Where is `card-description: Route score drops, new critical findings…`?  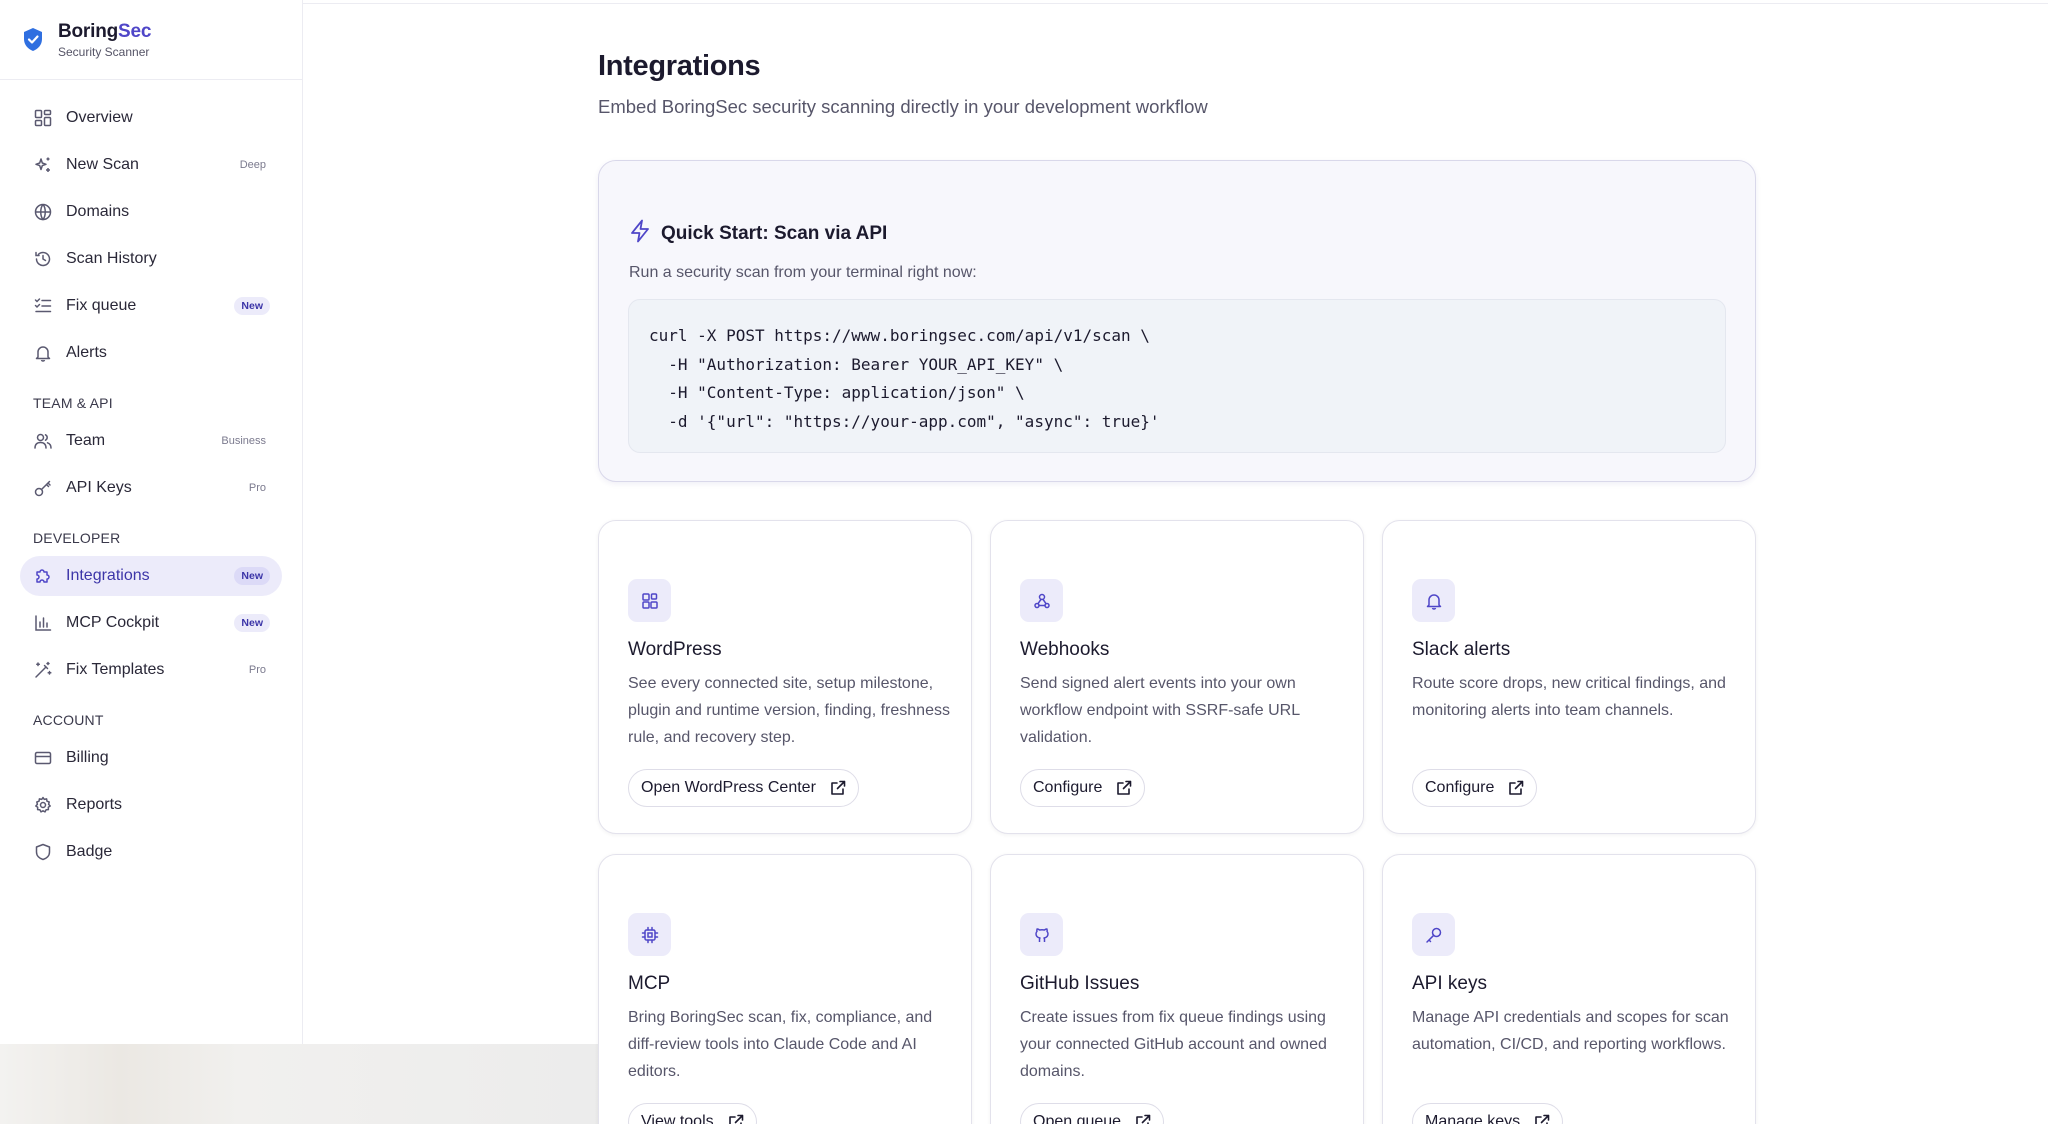
card-description: Route score drops, new critical findings… is located at coordinates (1569, 697).